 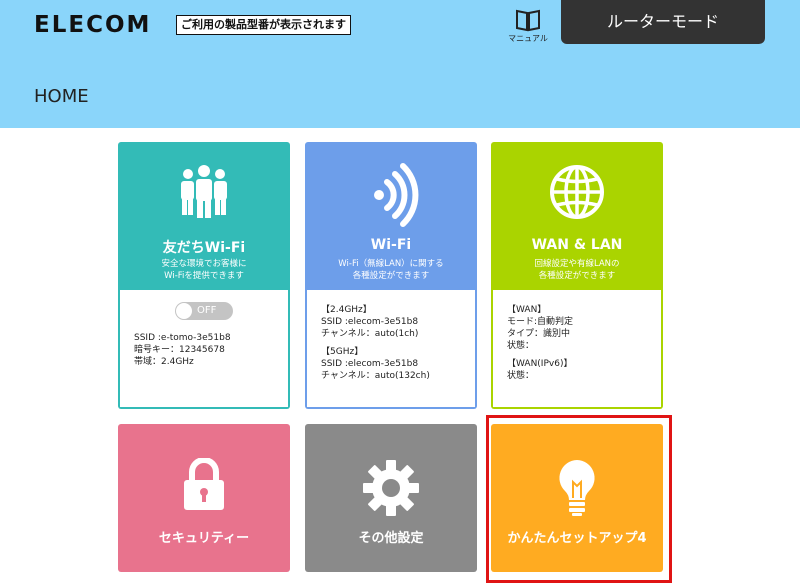 I want to click on mode-line: モード:自動判定, so click(x=540, y=322).